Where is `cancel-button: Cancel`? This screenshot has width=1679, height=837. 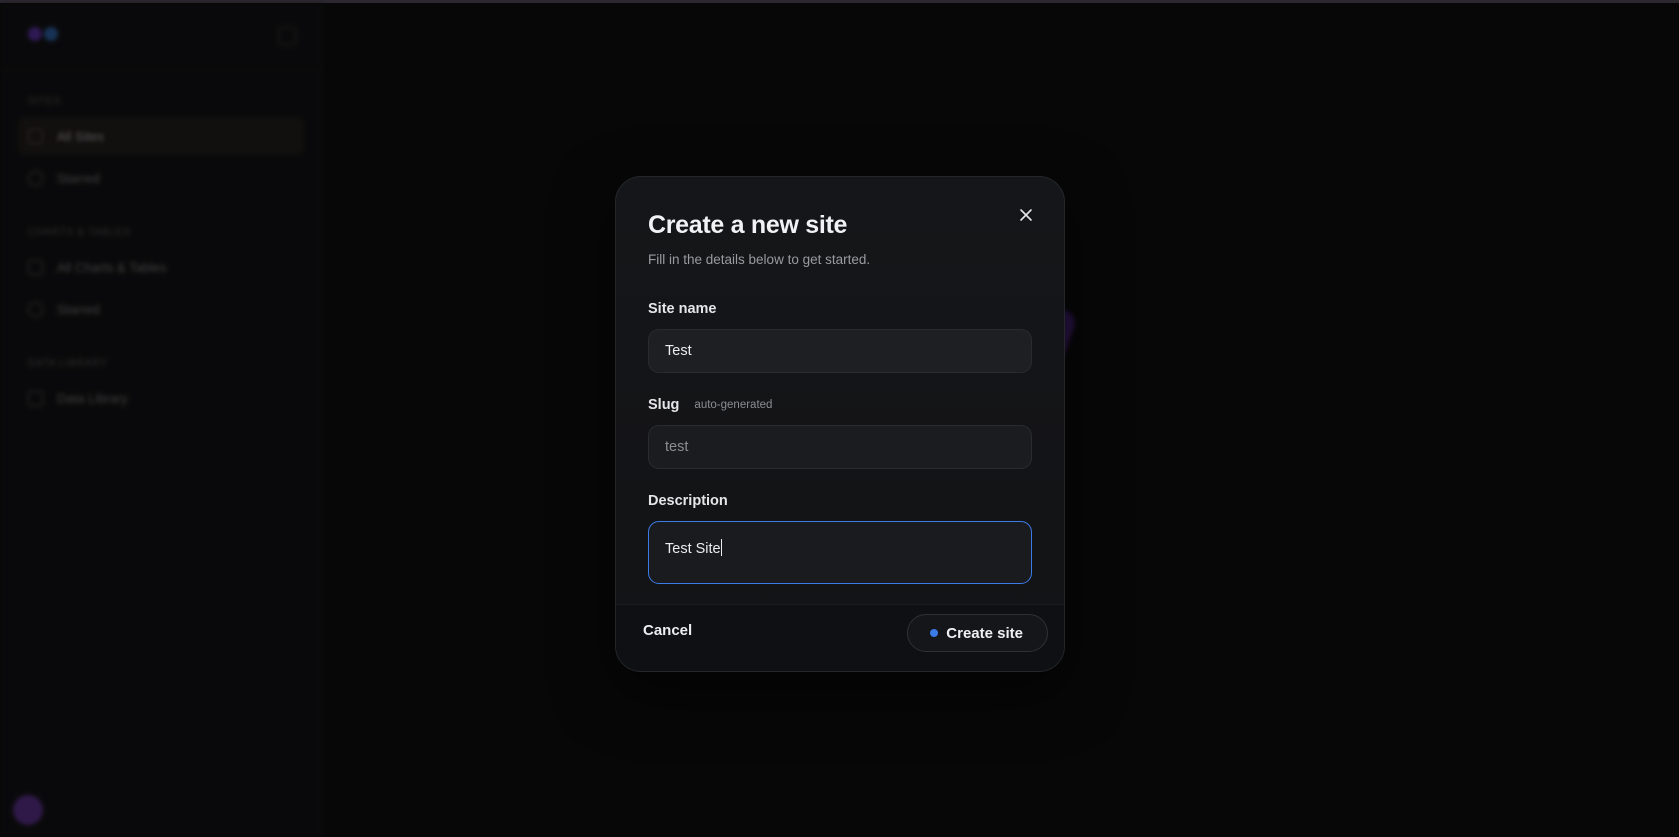 cancel-button: Cancel is located at coordinates (667, 630).